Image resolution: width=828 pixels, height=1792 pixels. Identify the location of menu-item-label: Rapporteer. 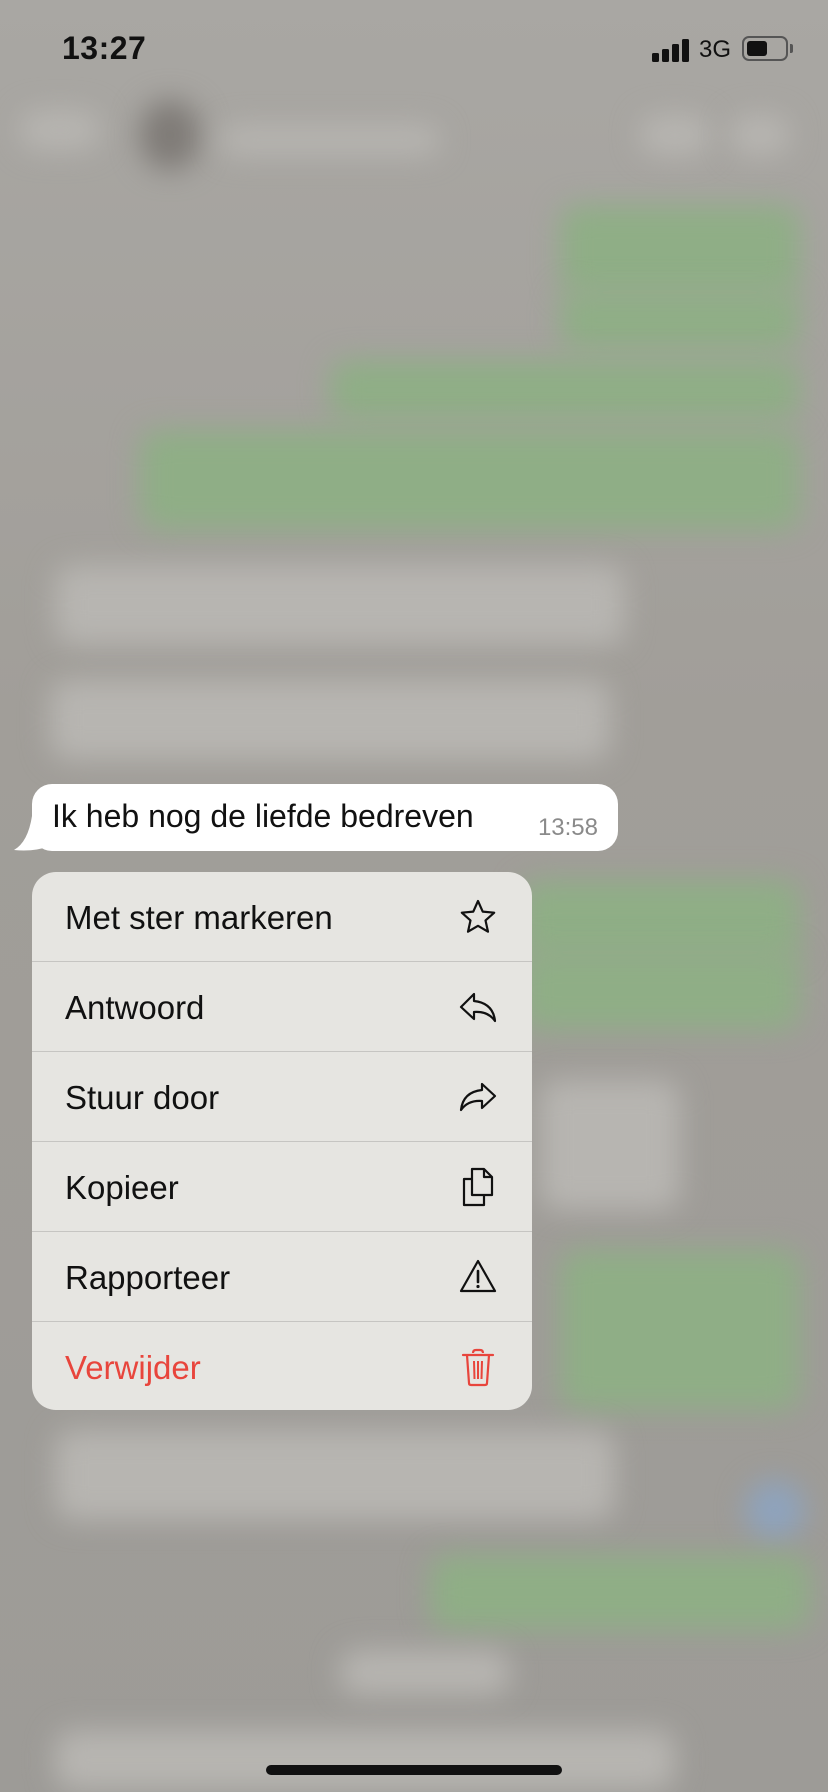
(148, 1277).